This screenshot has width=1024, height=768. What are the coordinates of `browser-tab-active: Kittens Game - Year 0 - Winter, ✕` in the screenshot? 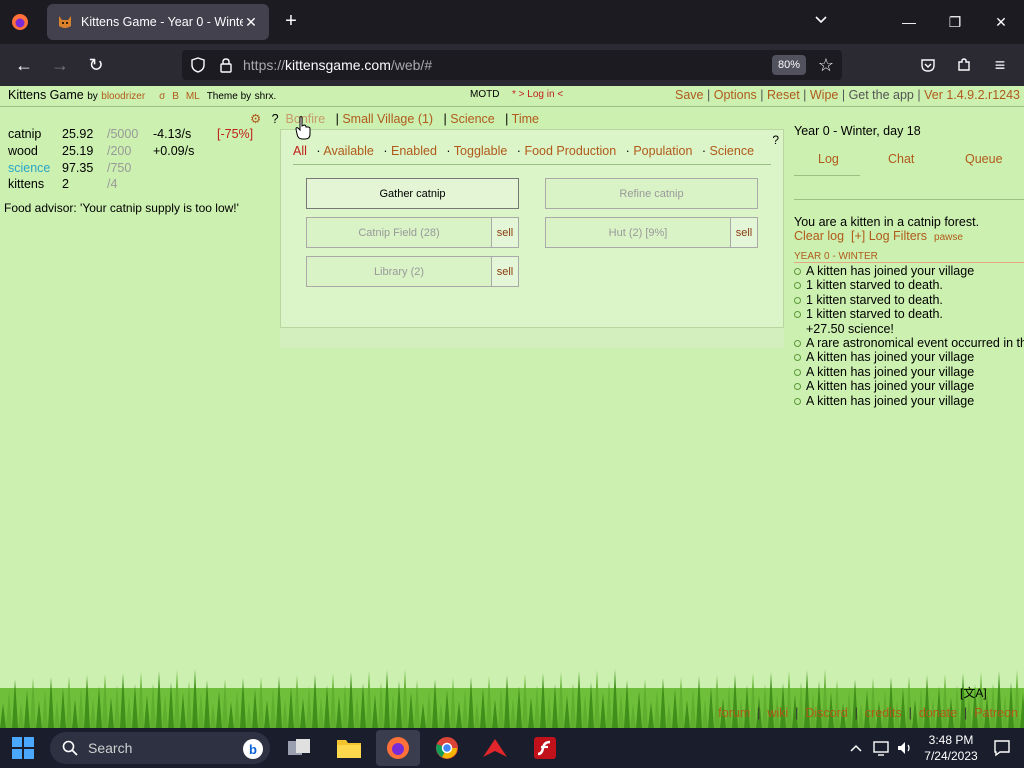 It's located at (158, 22).